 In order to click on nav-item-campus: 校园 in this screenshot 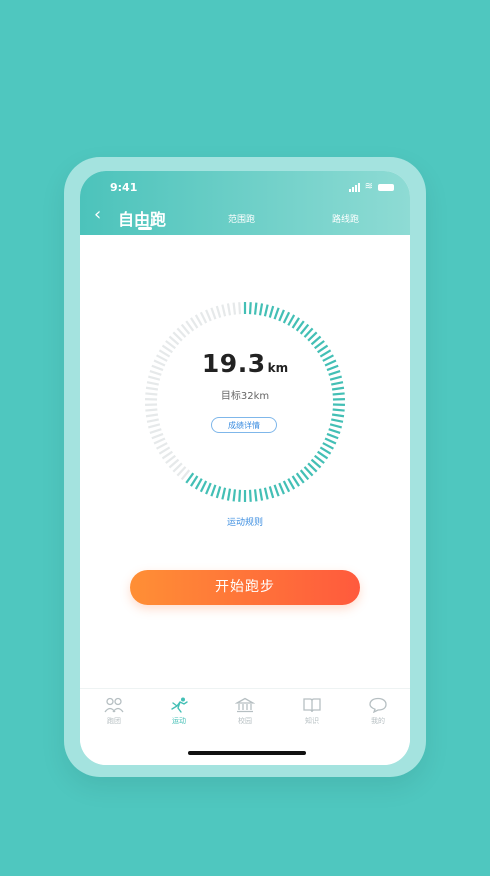, I will do `click(245, 711)`.